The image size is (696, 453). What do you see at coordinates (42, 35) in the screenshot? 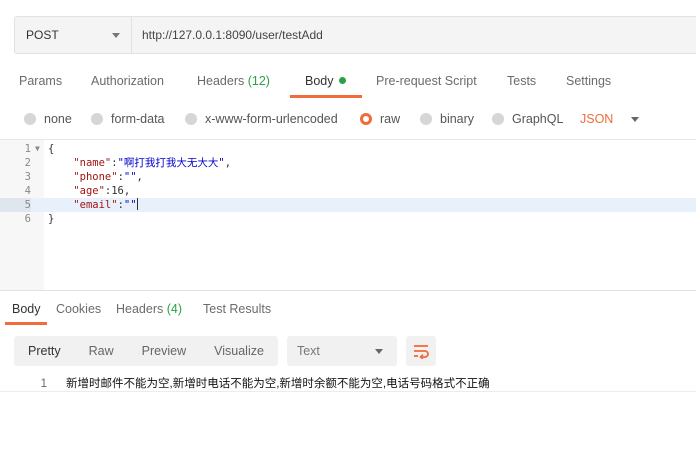
I see `method-label: POST` at bounding box center [42, 35].